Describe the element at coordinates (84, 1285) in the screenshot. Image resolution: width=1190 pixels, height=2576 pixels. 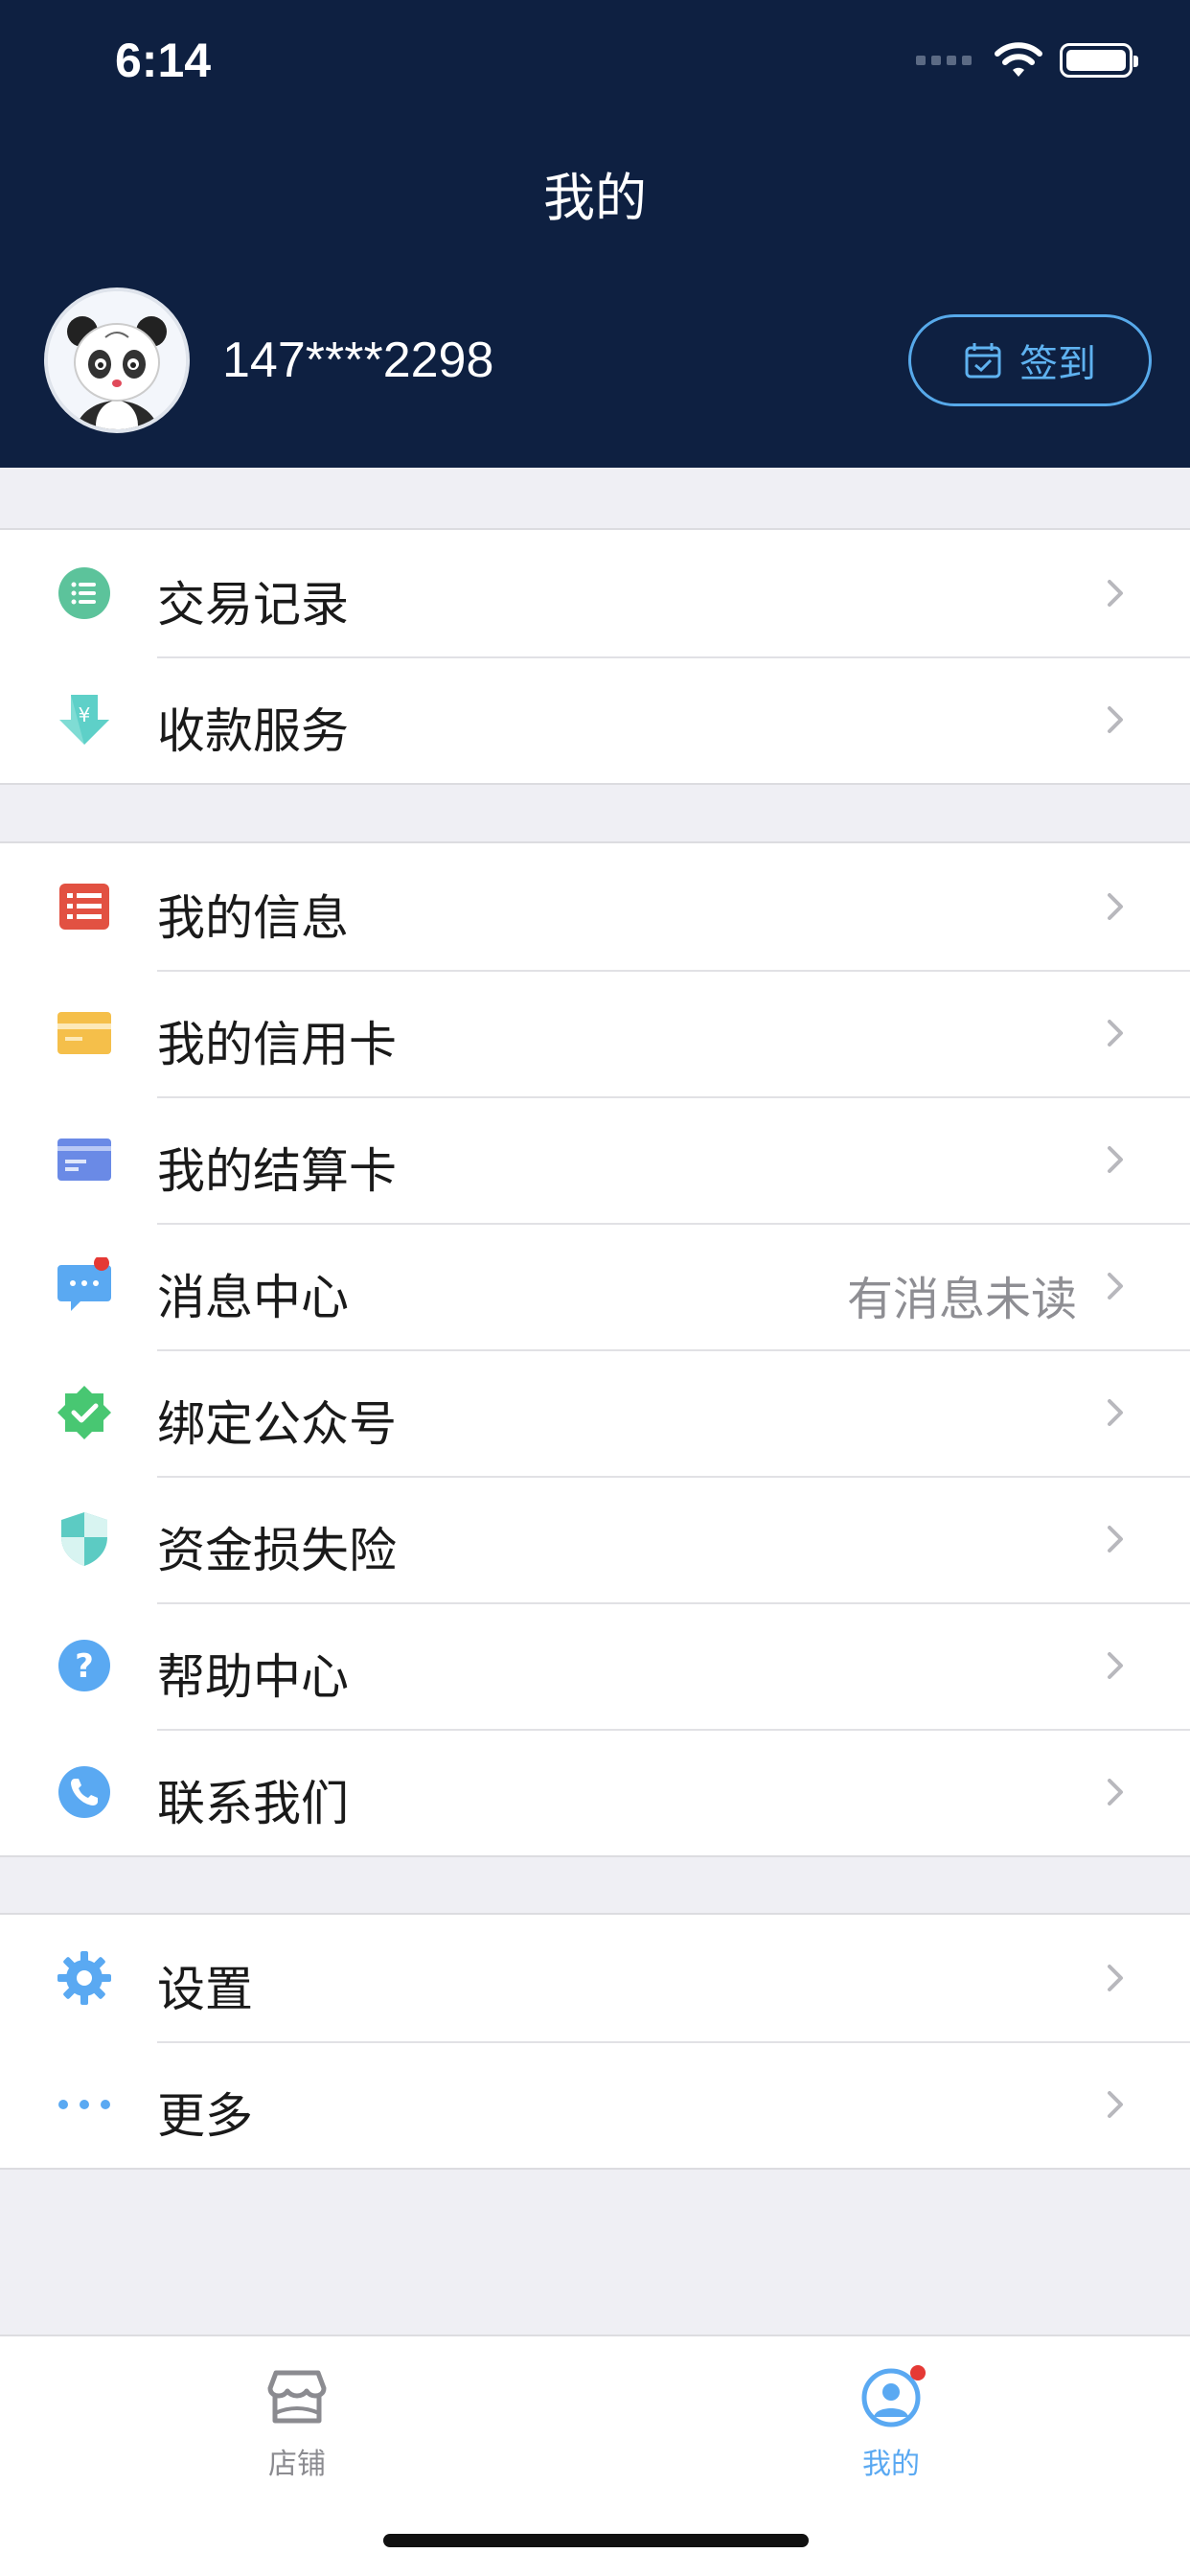
I see `message-icon` at that location.